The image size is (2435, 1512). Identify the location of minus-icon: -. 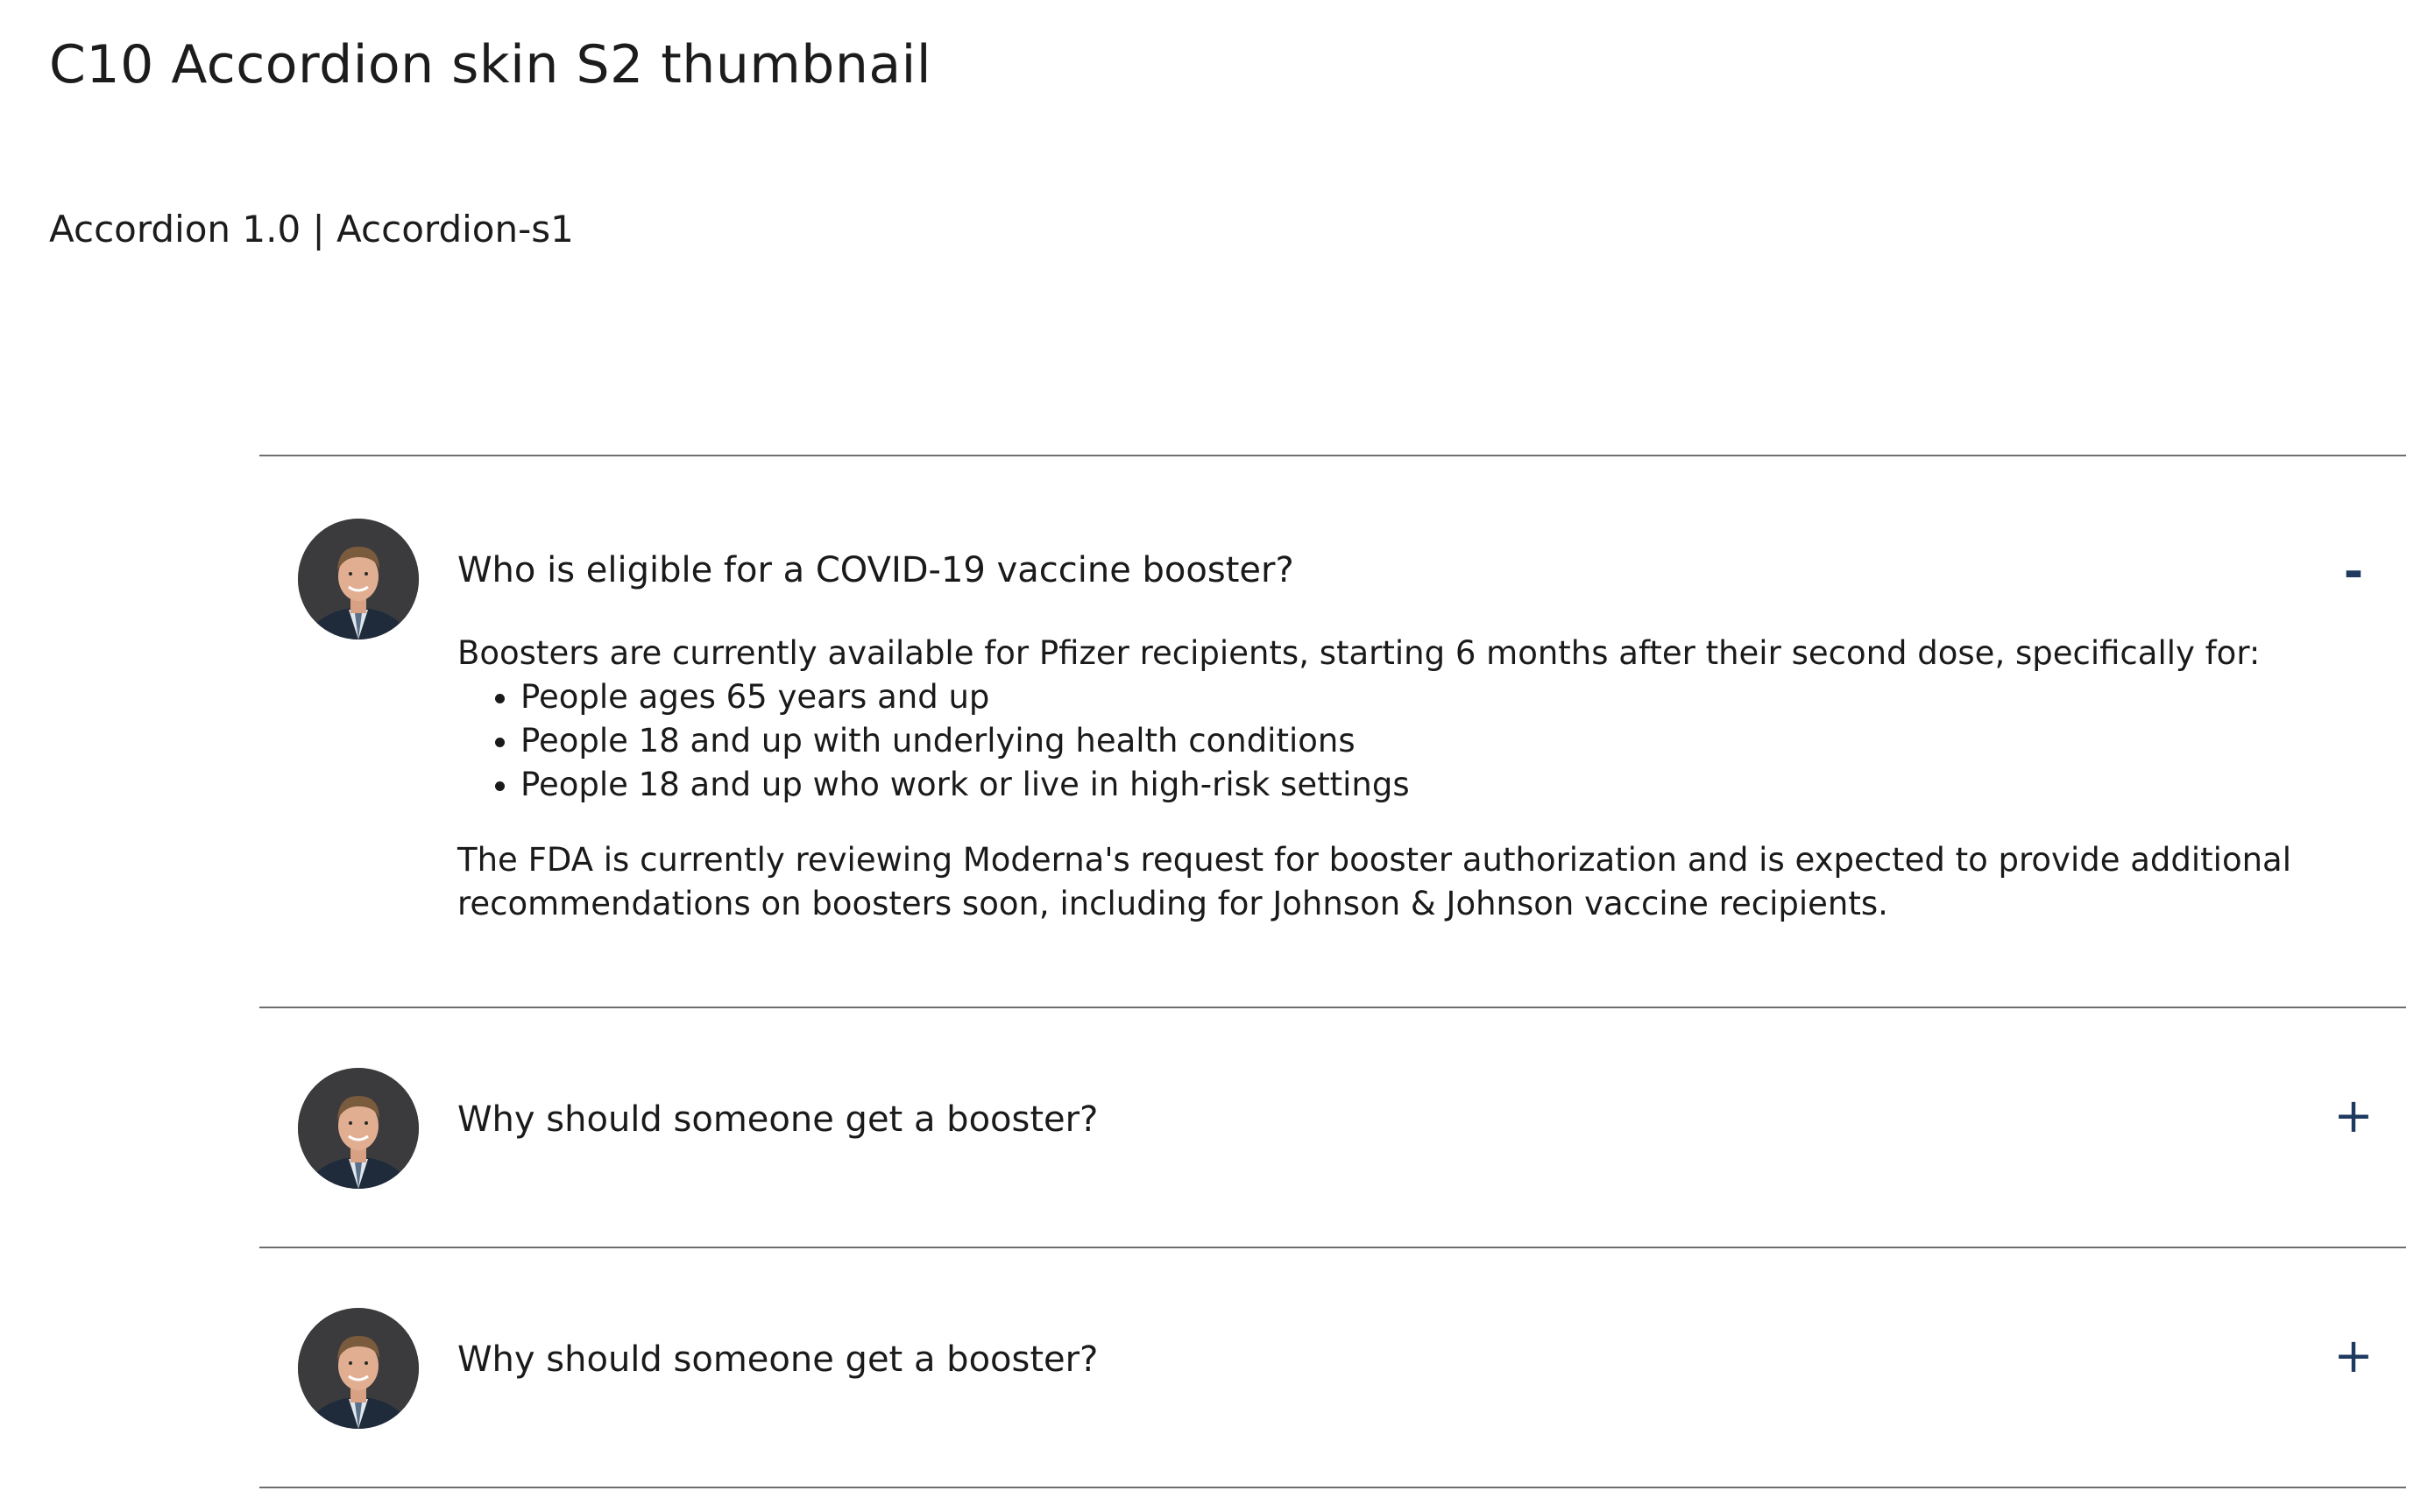
(2353, 572).